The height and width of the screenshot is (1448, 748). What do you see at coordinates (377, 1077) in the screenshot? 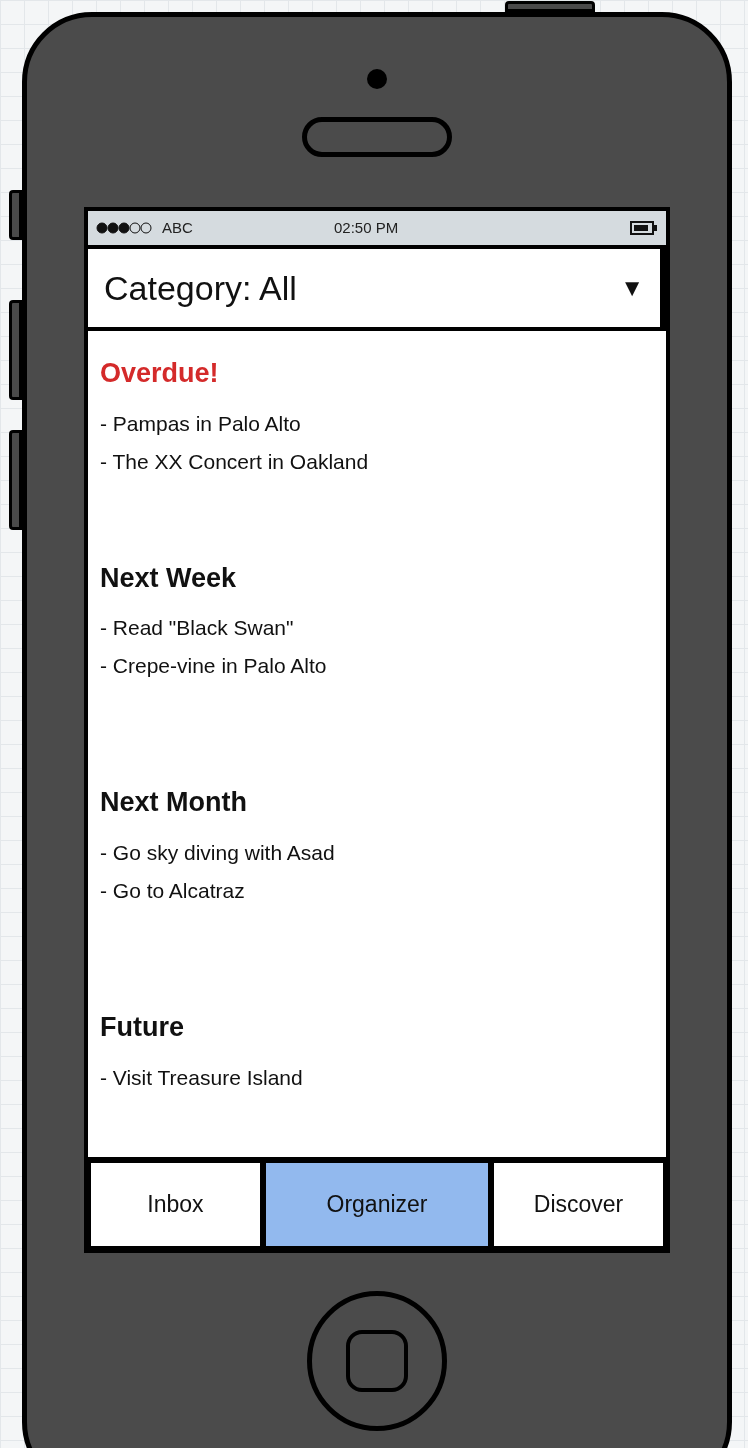
I see `list-item: - Visit Treasure Island` at bounding box center [377, 1077].